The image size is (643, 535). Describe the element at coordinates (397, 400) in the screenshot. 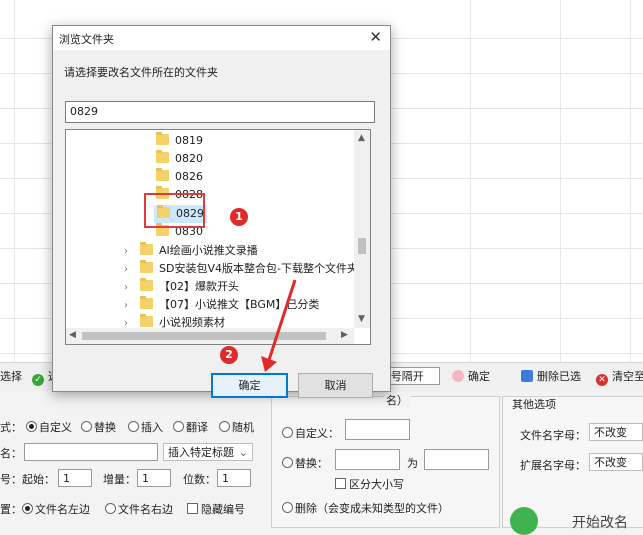

I see `extension-panel-title: 名）` at that location.